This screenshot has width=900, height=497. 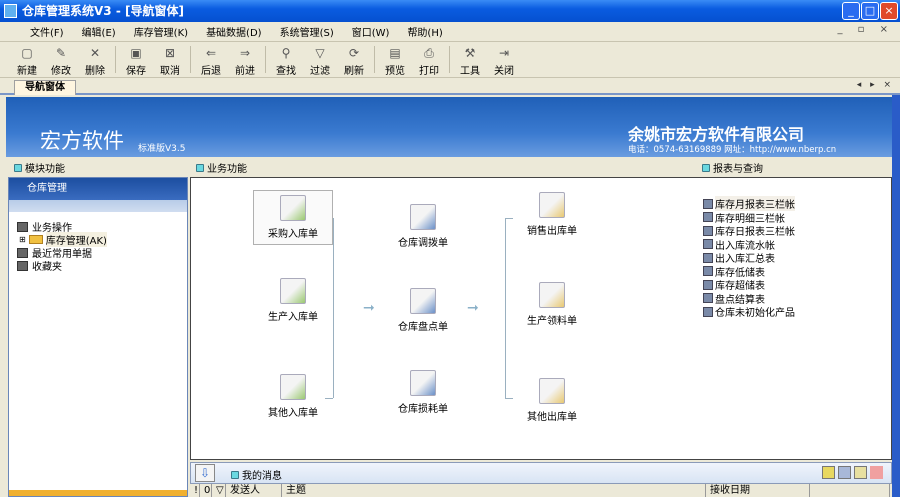 What do you see at coordinates (195, 490) in the screenshot?
I see `column-header: !` at bounding box center [195, 490].